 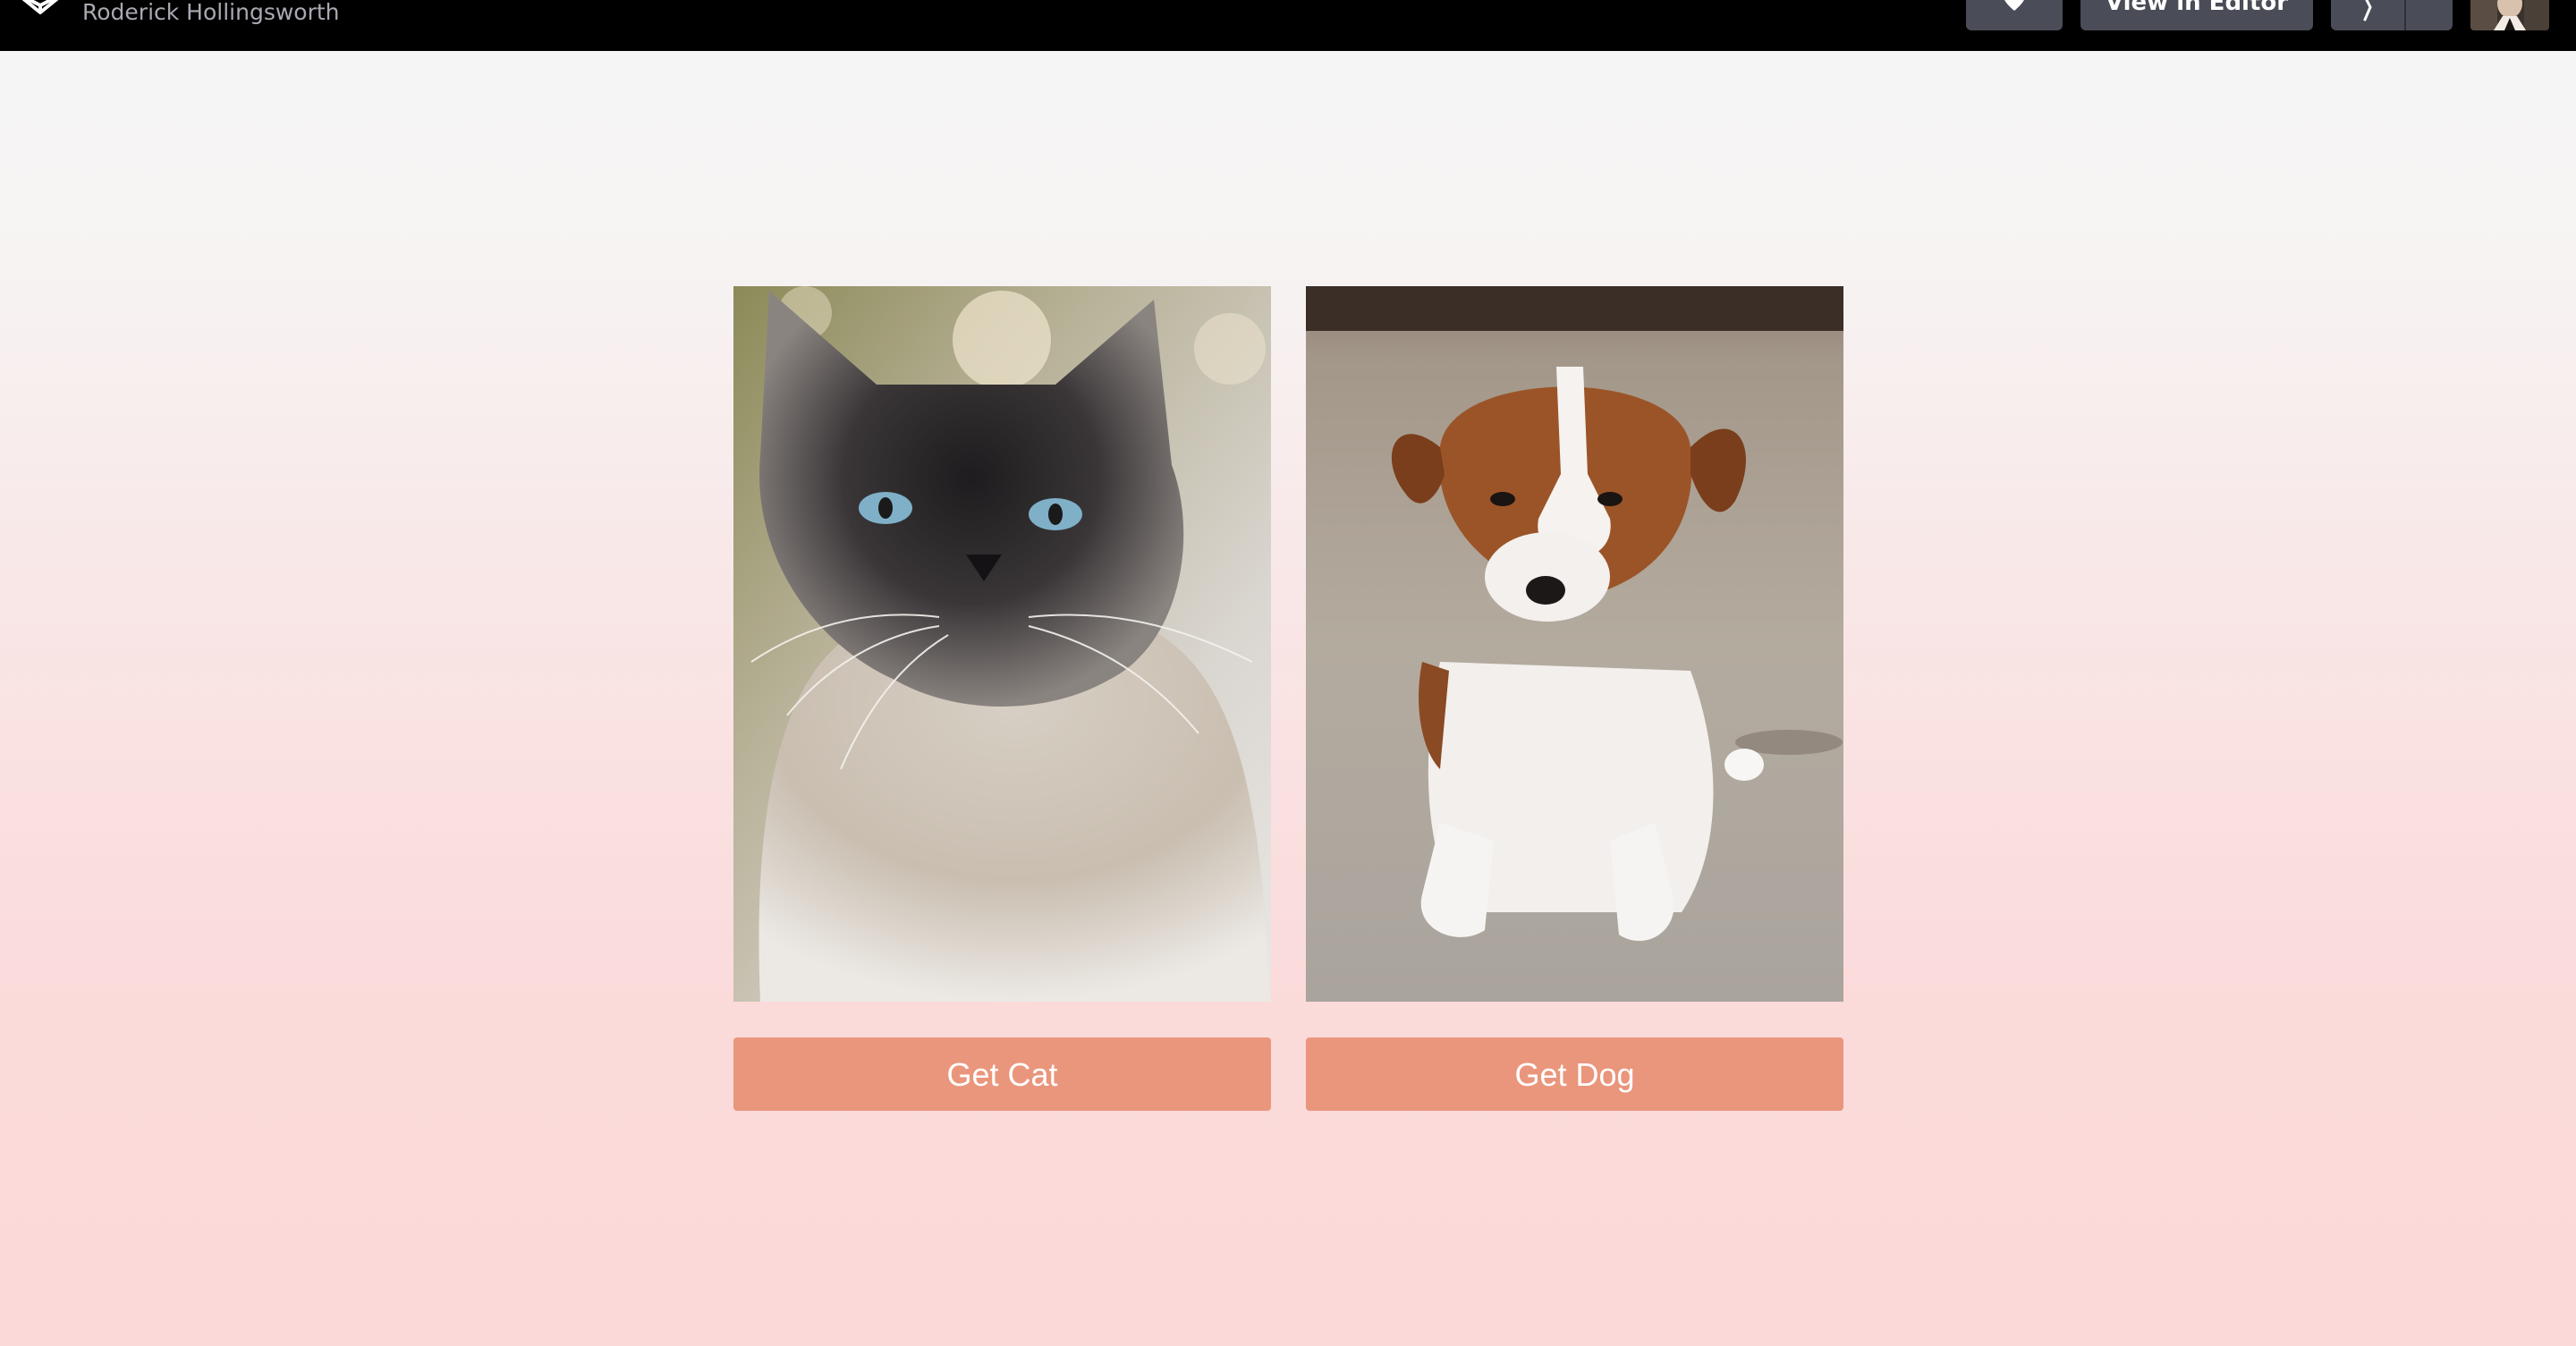 I want to click on heart-button, so click(x=2014, y=15).